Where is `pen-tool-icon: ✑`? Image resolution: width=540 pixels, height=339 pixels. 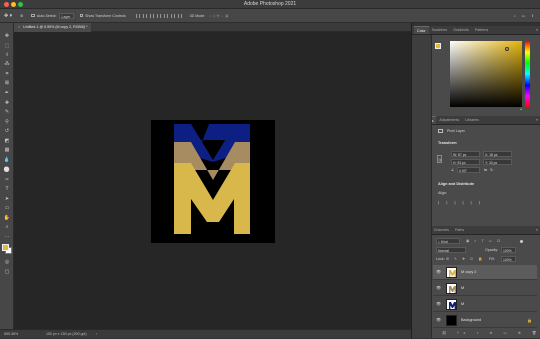 pen-tool-icon: ✑ is located at coordinates (7, 180).